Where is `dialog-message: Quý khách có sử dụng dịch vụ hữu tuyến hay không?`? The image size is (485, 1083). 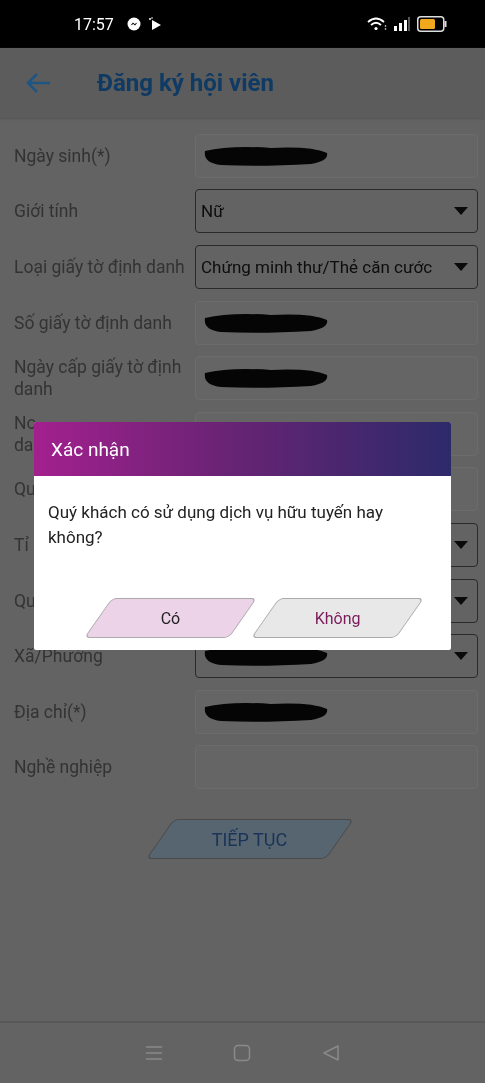
dialog-message: Quý khách có sử dụng dịch vụ hữu tuyến hay không? is located at coordinates (216, 525).